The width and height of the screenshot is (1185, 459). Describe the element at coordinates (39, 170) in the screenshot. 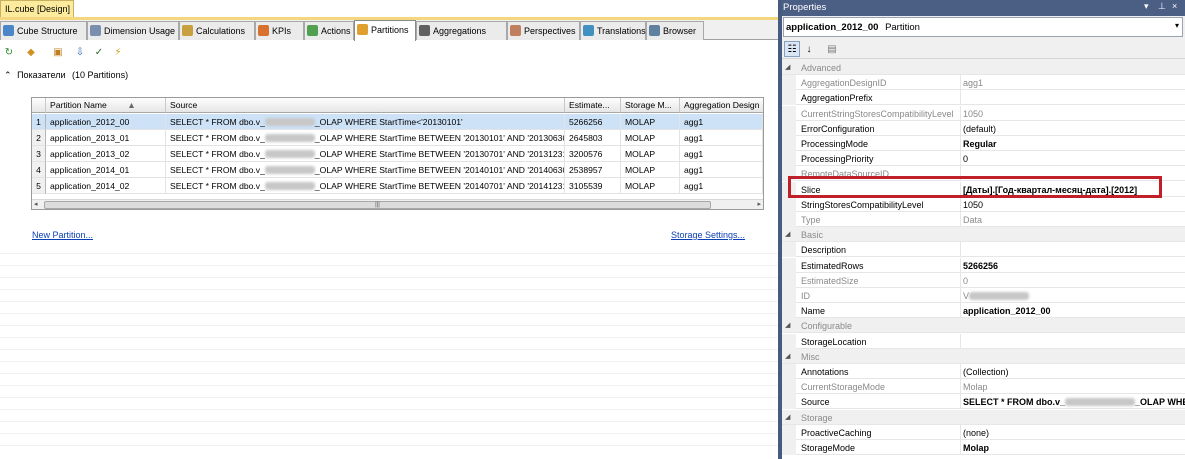

I see `row-number: 4` at that location.